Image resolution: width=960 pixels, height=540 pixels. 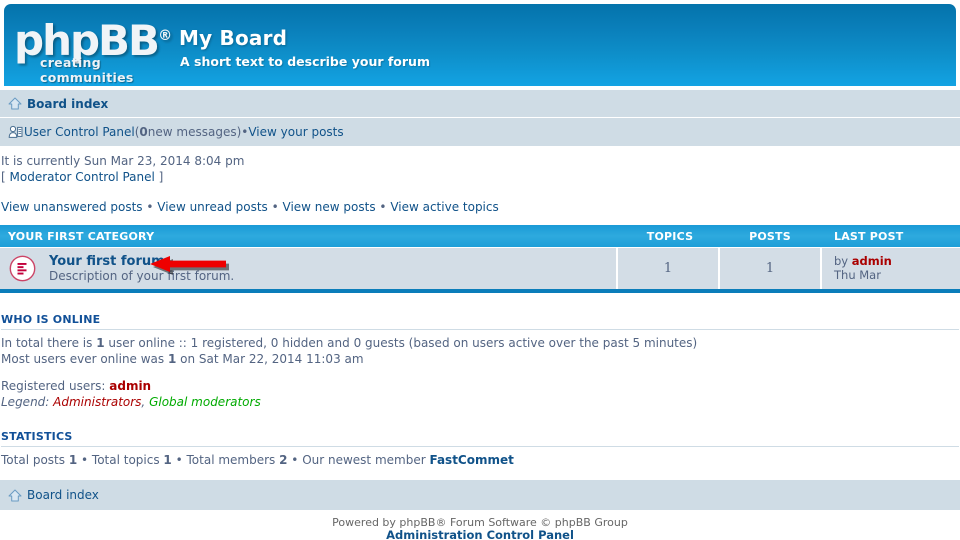 What do you see at coordinates (84, 359) in the screenshot?
I see `most-users-prefix: Most users ever online was` at bounding box center [84, 359].